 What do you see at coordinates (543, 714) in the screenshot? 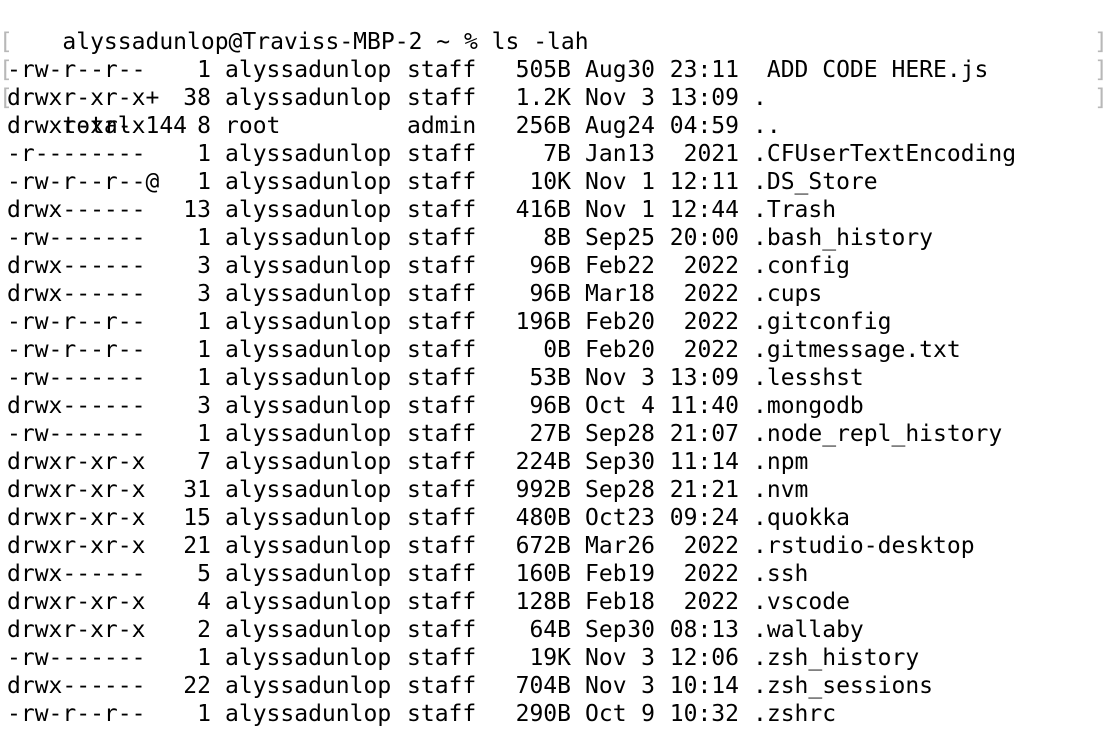
I see `size-cell: 290B` at bounding box center [543, 714].